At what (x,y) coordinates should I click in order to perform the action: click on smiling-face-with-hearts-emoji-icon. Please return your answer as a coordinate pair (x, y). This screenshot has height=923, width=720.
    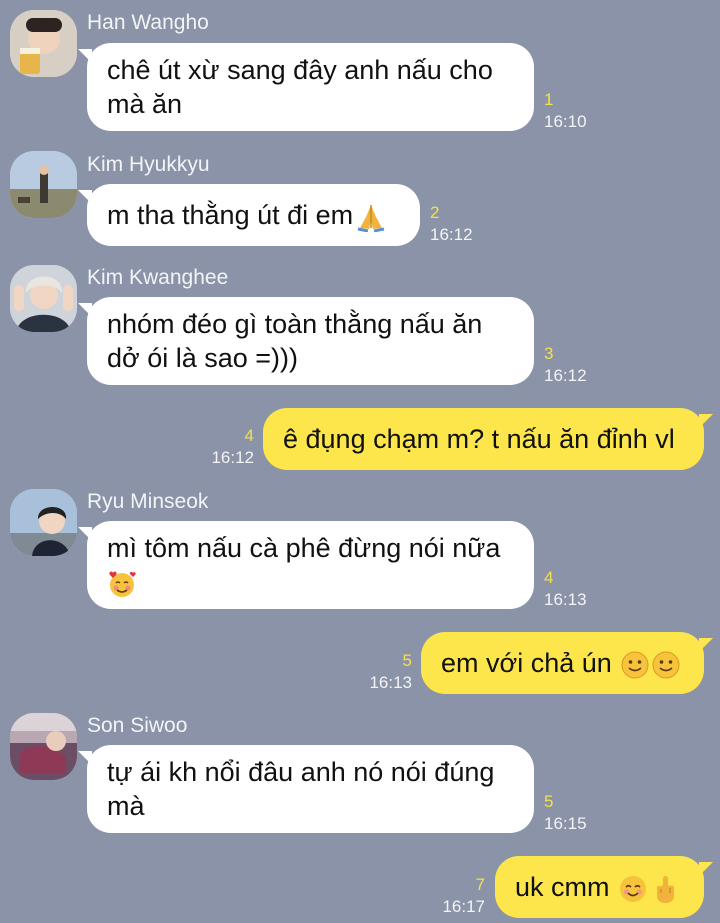
    Looking at the image, I should click on (122, 584).